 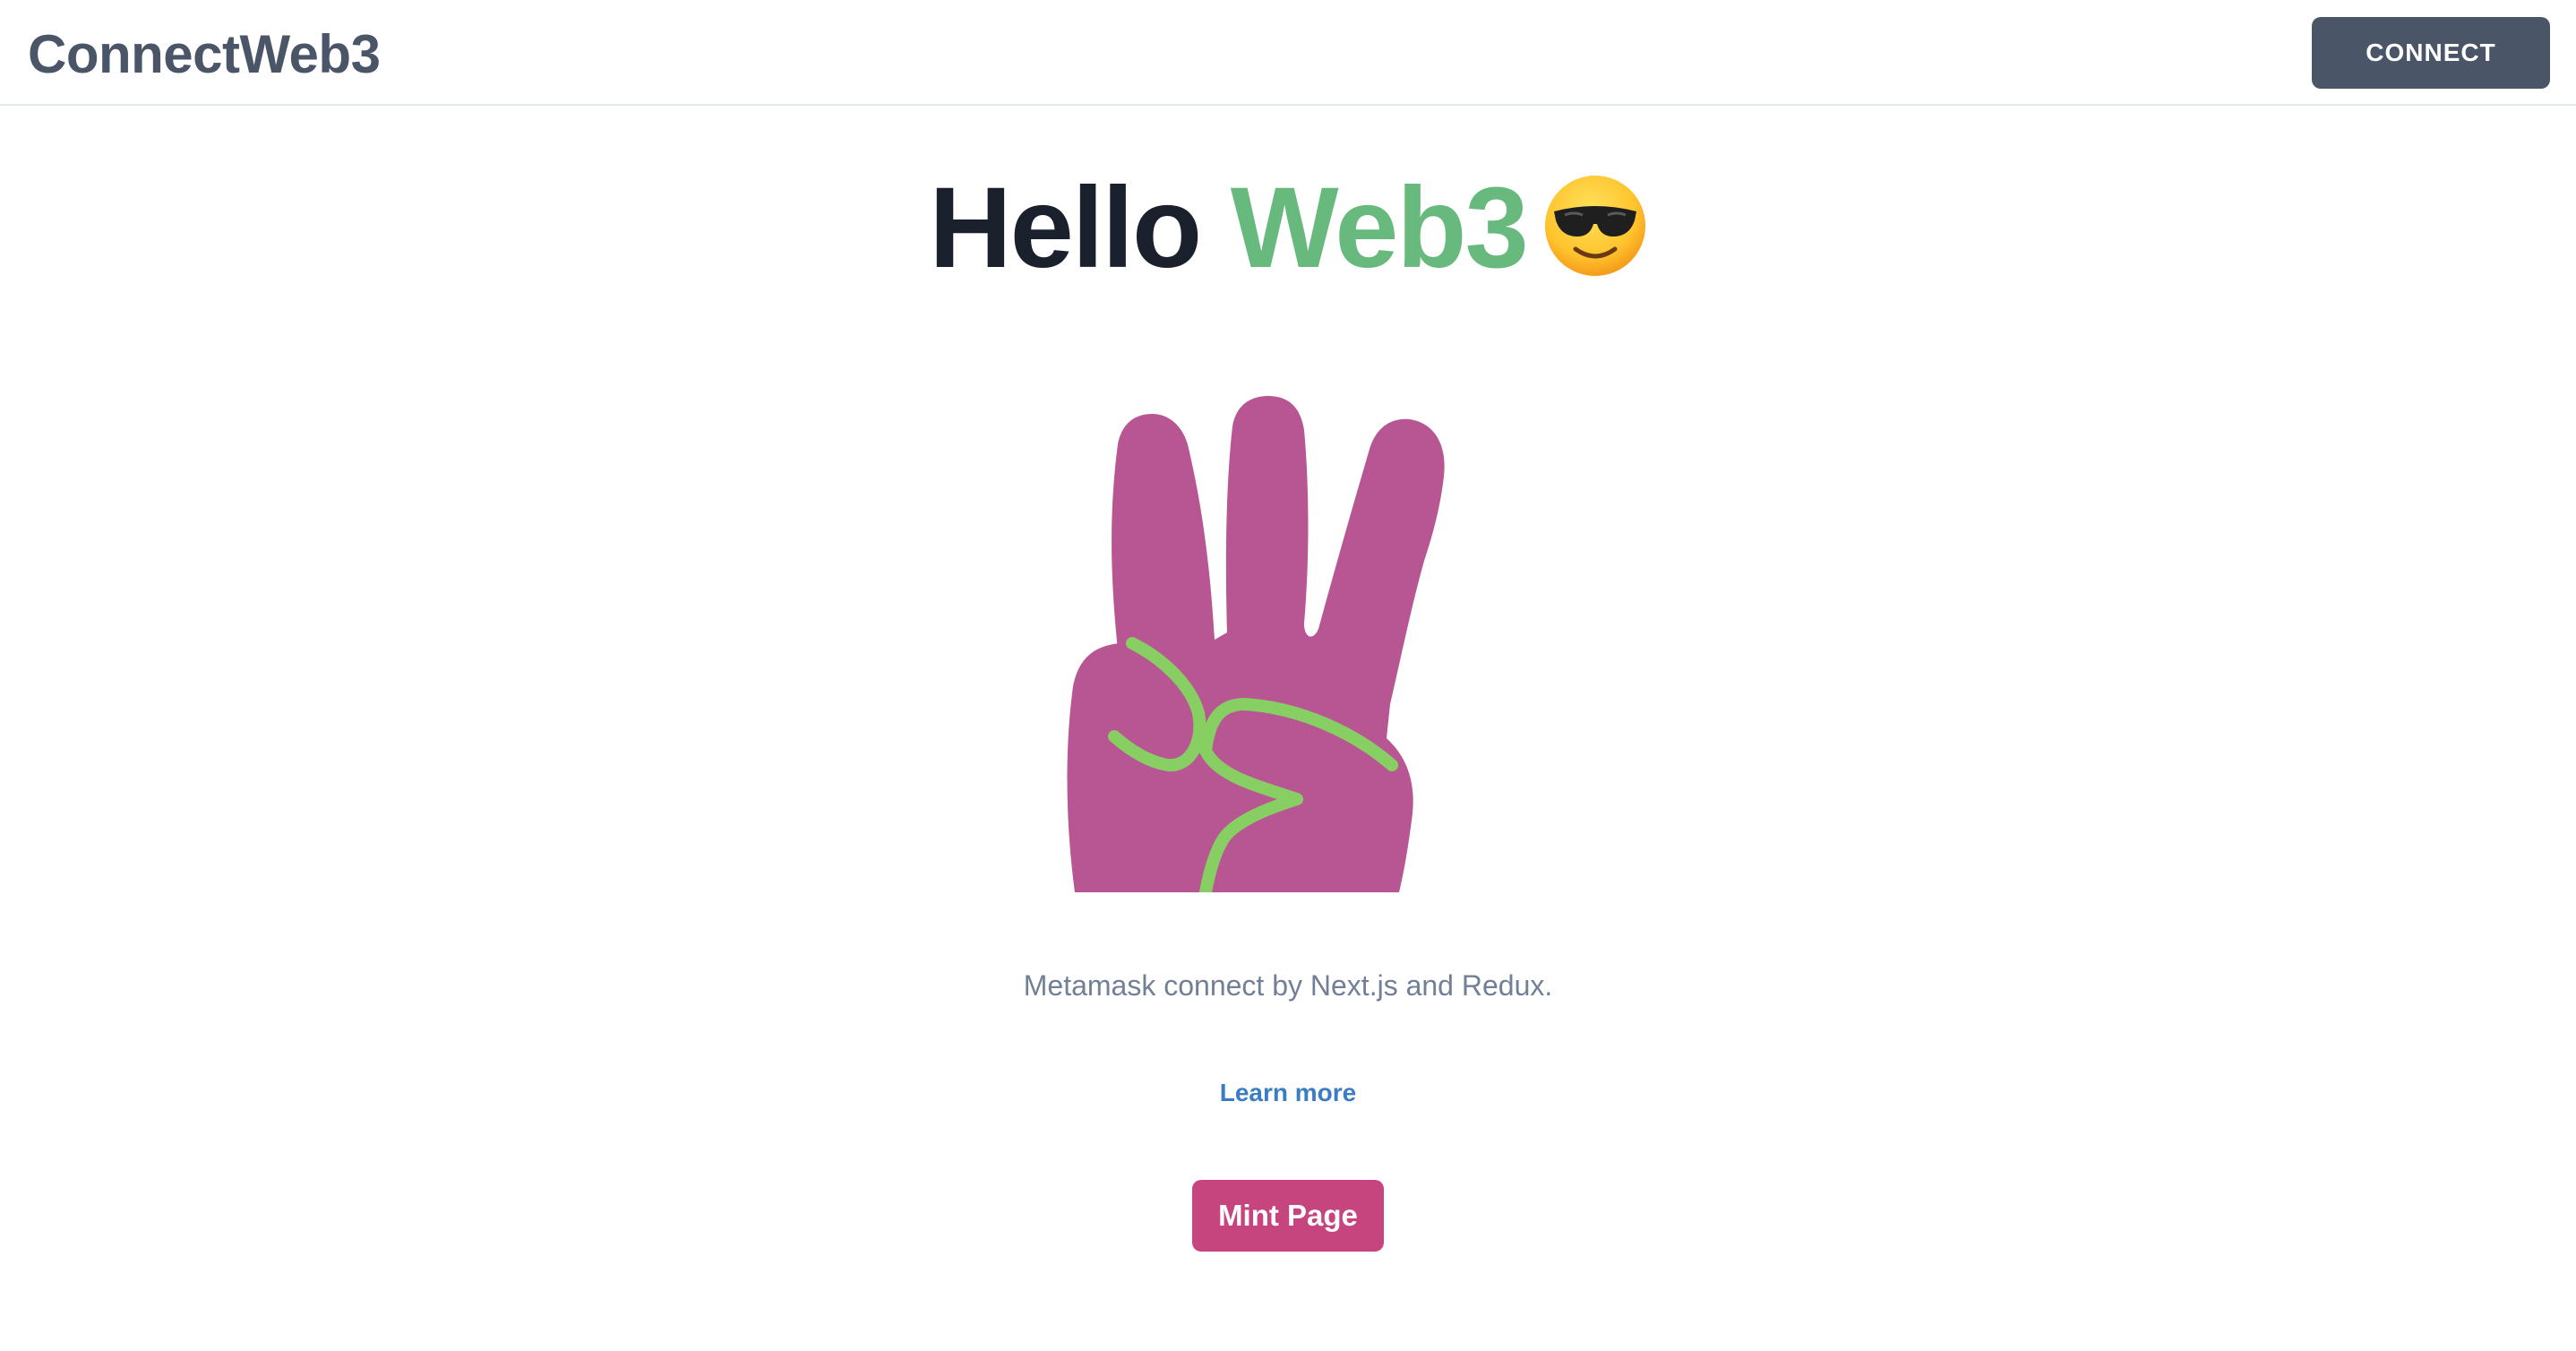 I want to click on hero-heading-web3: Web3, so click(x=1379, y=228).